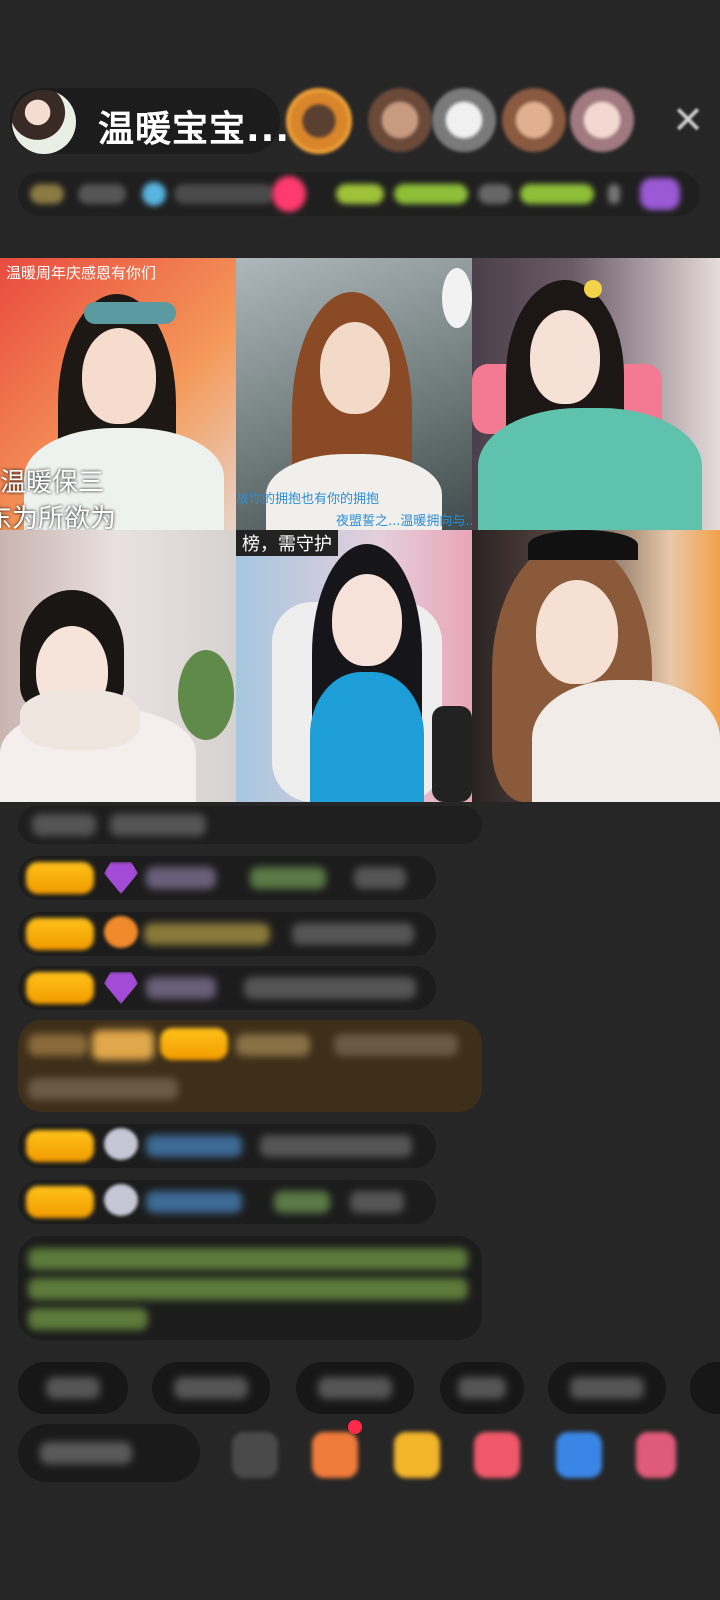 The image size is (720, 1600). What do you see at coordinates (80, 720) in the screenshot?
I see `scarf` at bounding box center [80, 720].